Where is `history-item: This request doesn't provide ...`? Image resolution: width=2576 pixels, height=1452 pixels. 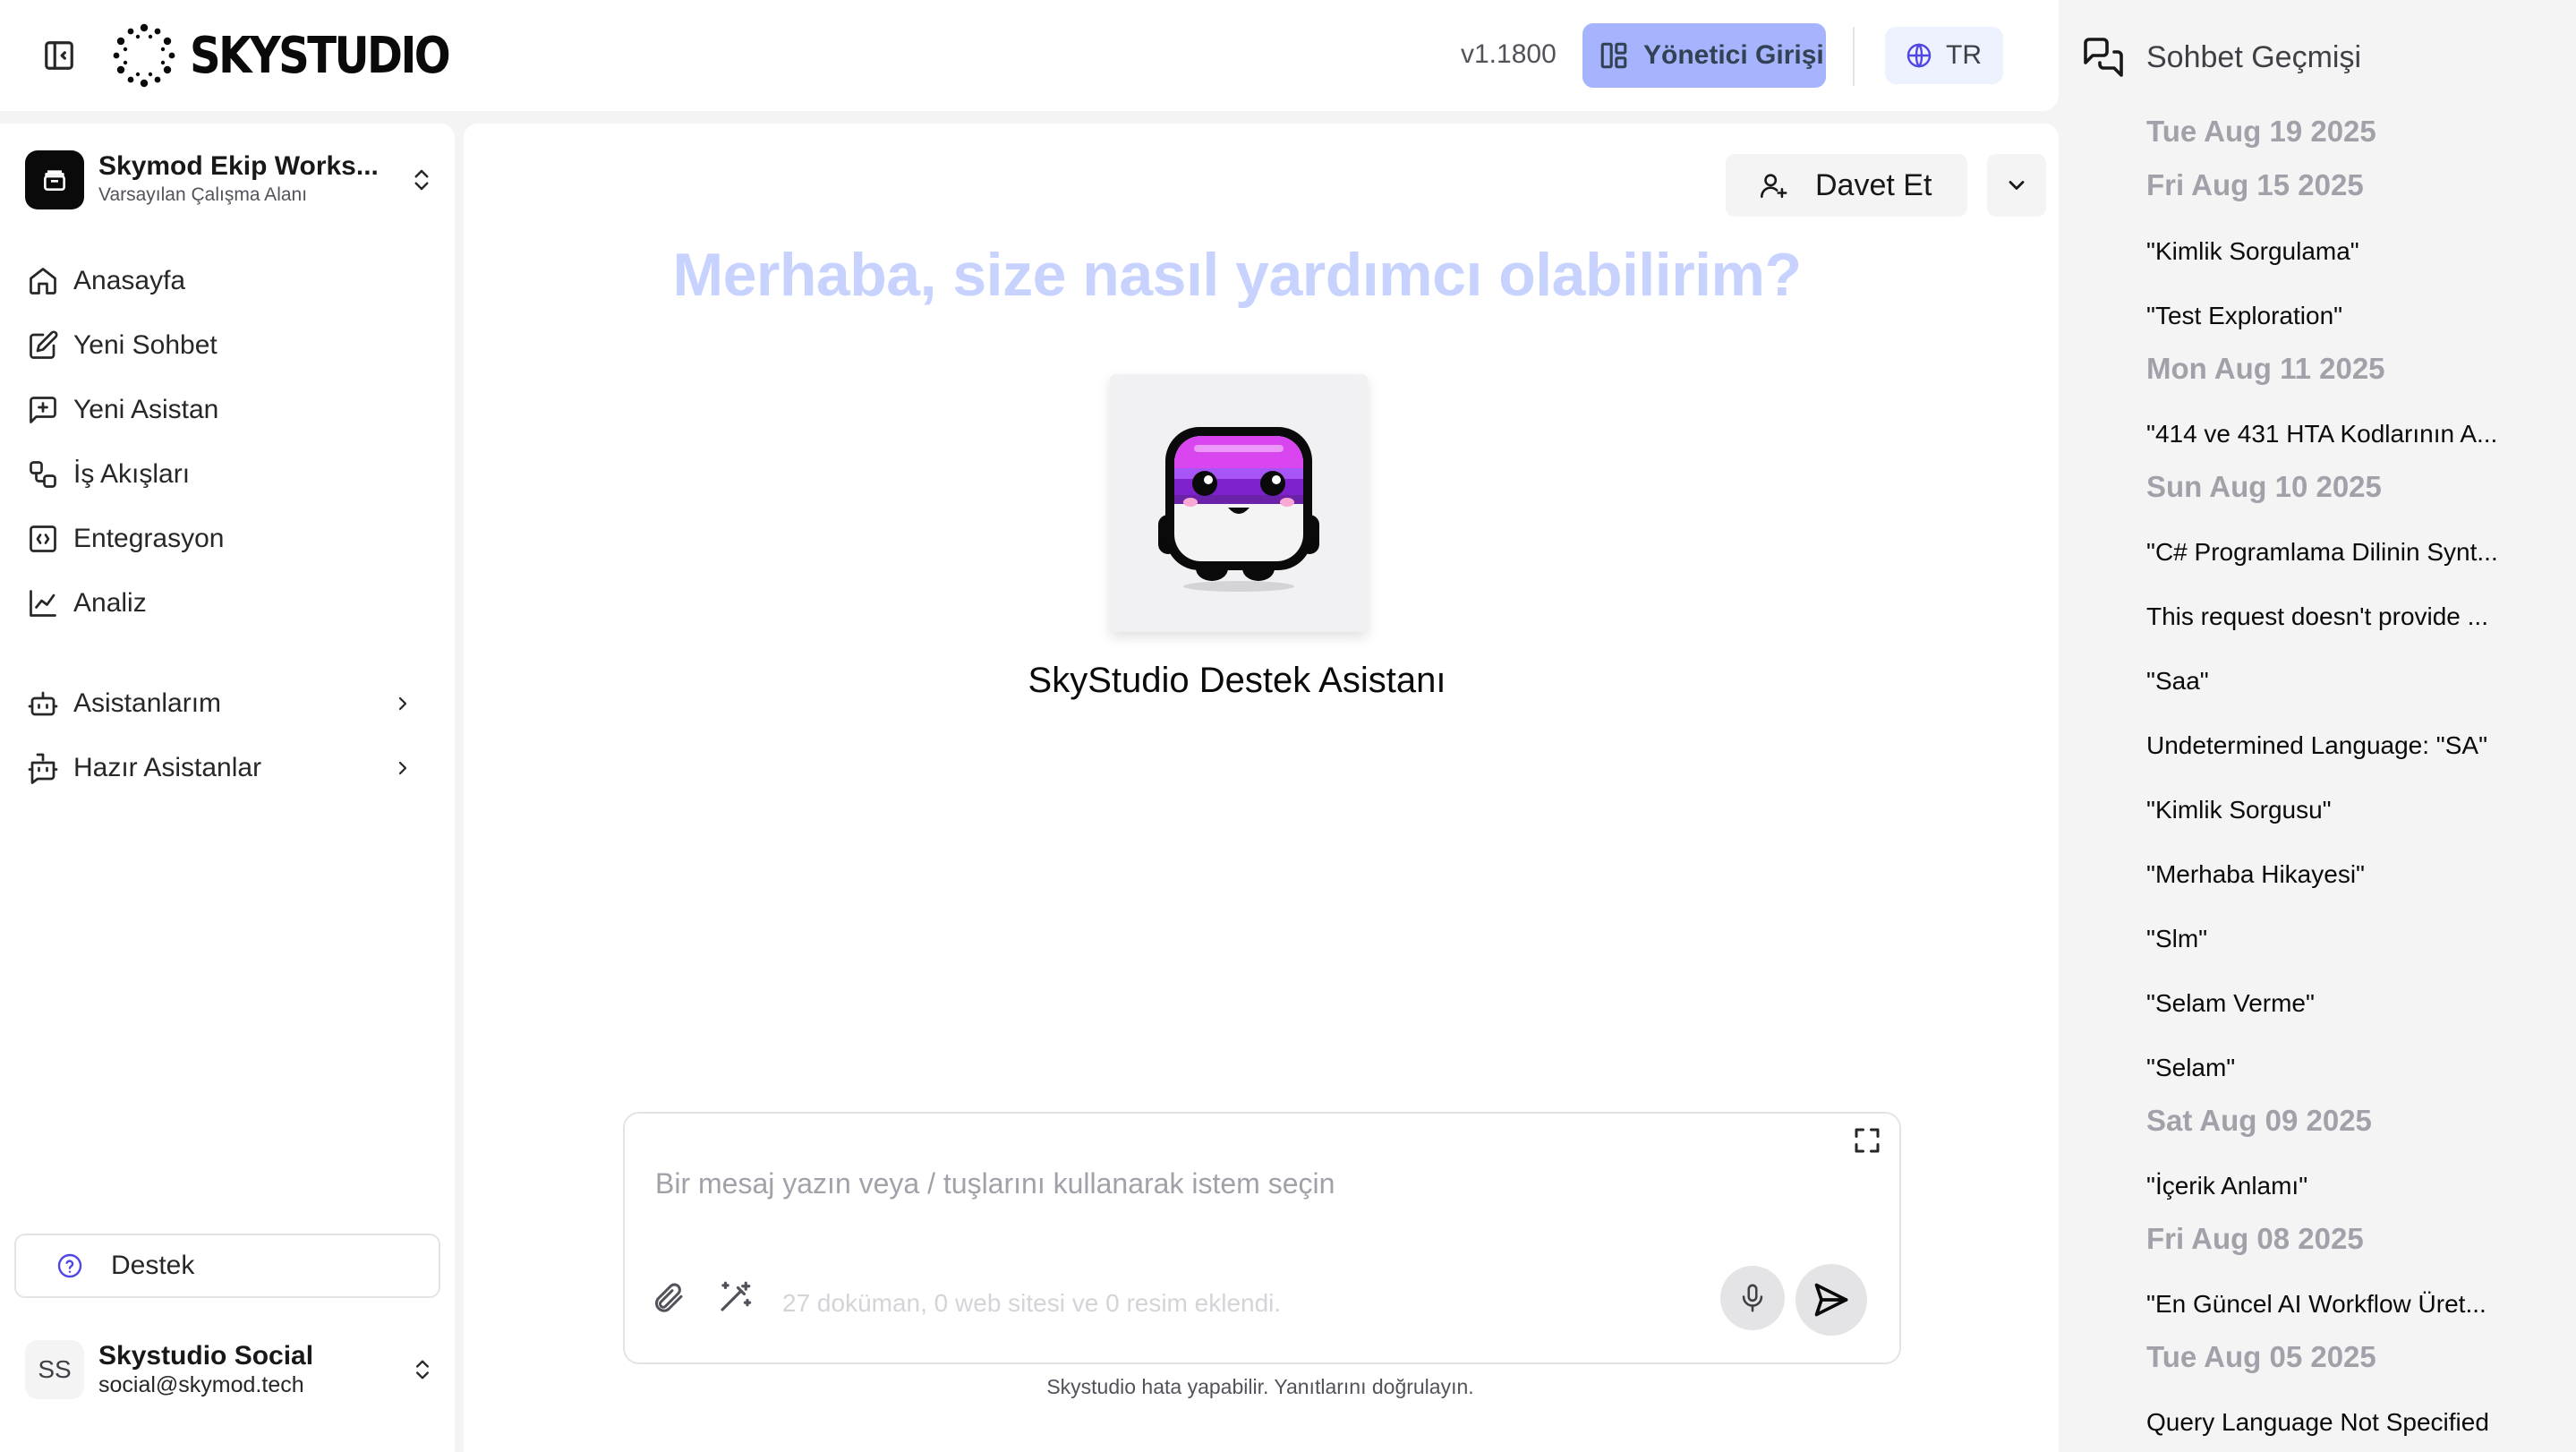
history-item: This request doesn't provide ... is located at coordinates (2317, 616).